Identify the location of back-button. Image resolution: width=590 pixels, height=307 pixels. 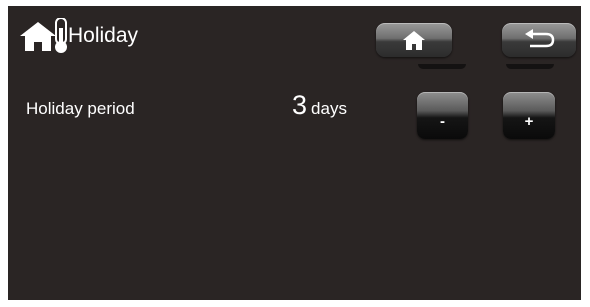
(539, 40).